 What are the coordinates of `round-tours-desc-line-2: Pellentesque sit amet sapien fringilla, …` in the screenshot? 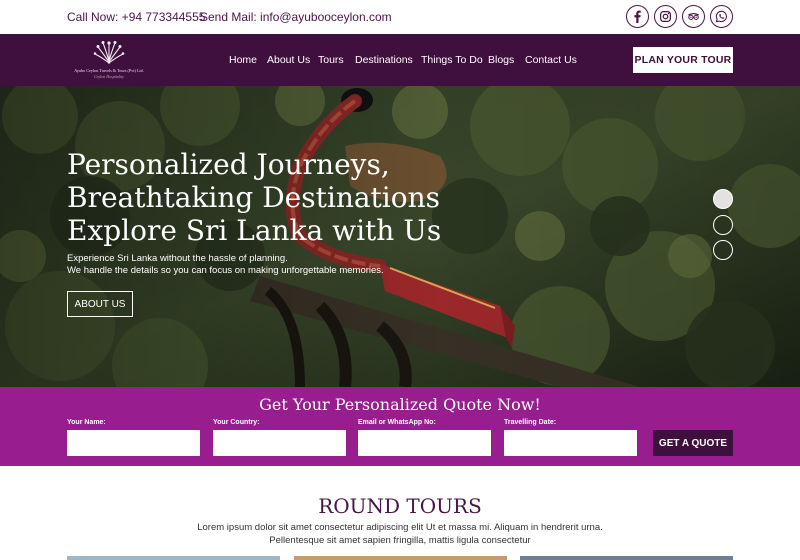 It's located at (400, 540).